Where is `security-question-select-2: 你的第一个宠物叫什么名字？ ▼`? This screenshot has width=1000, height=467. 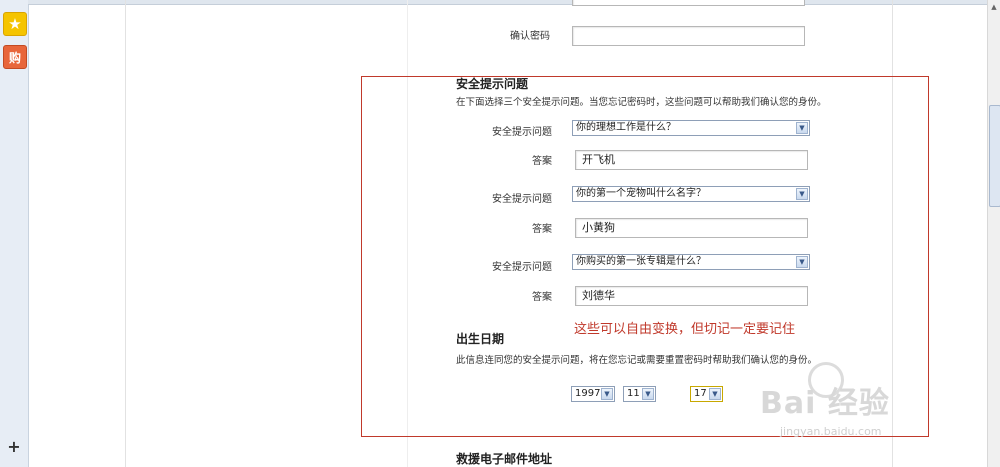 security-question-select-2: 你的第一个宠物叫什么名字？ ▼ is located at coordinates (691, 194).